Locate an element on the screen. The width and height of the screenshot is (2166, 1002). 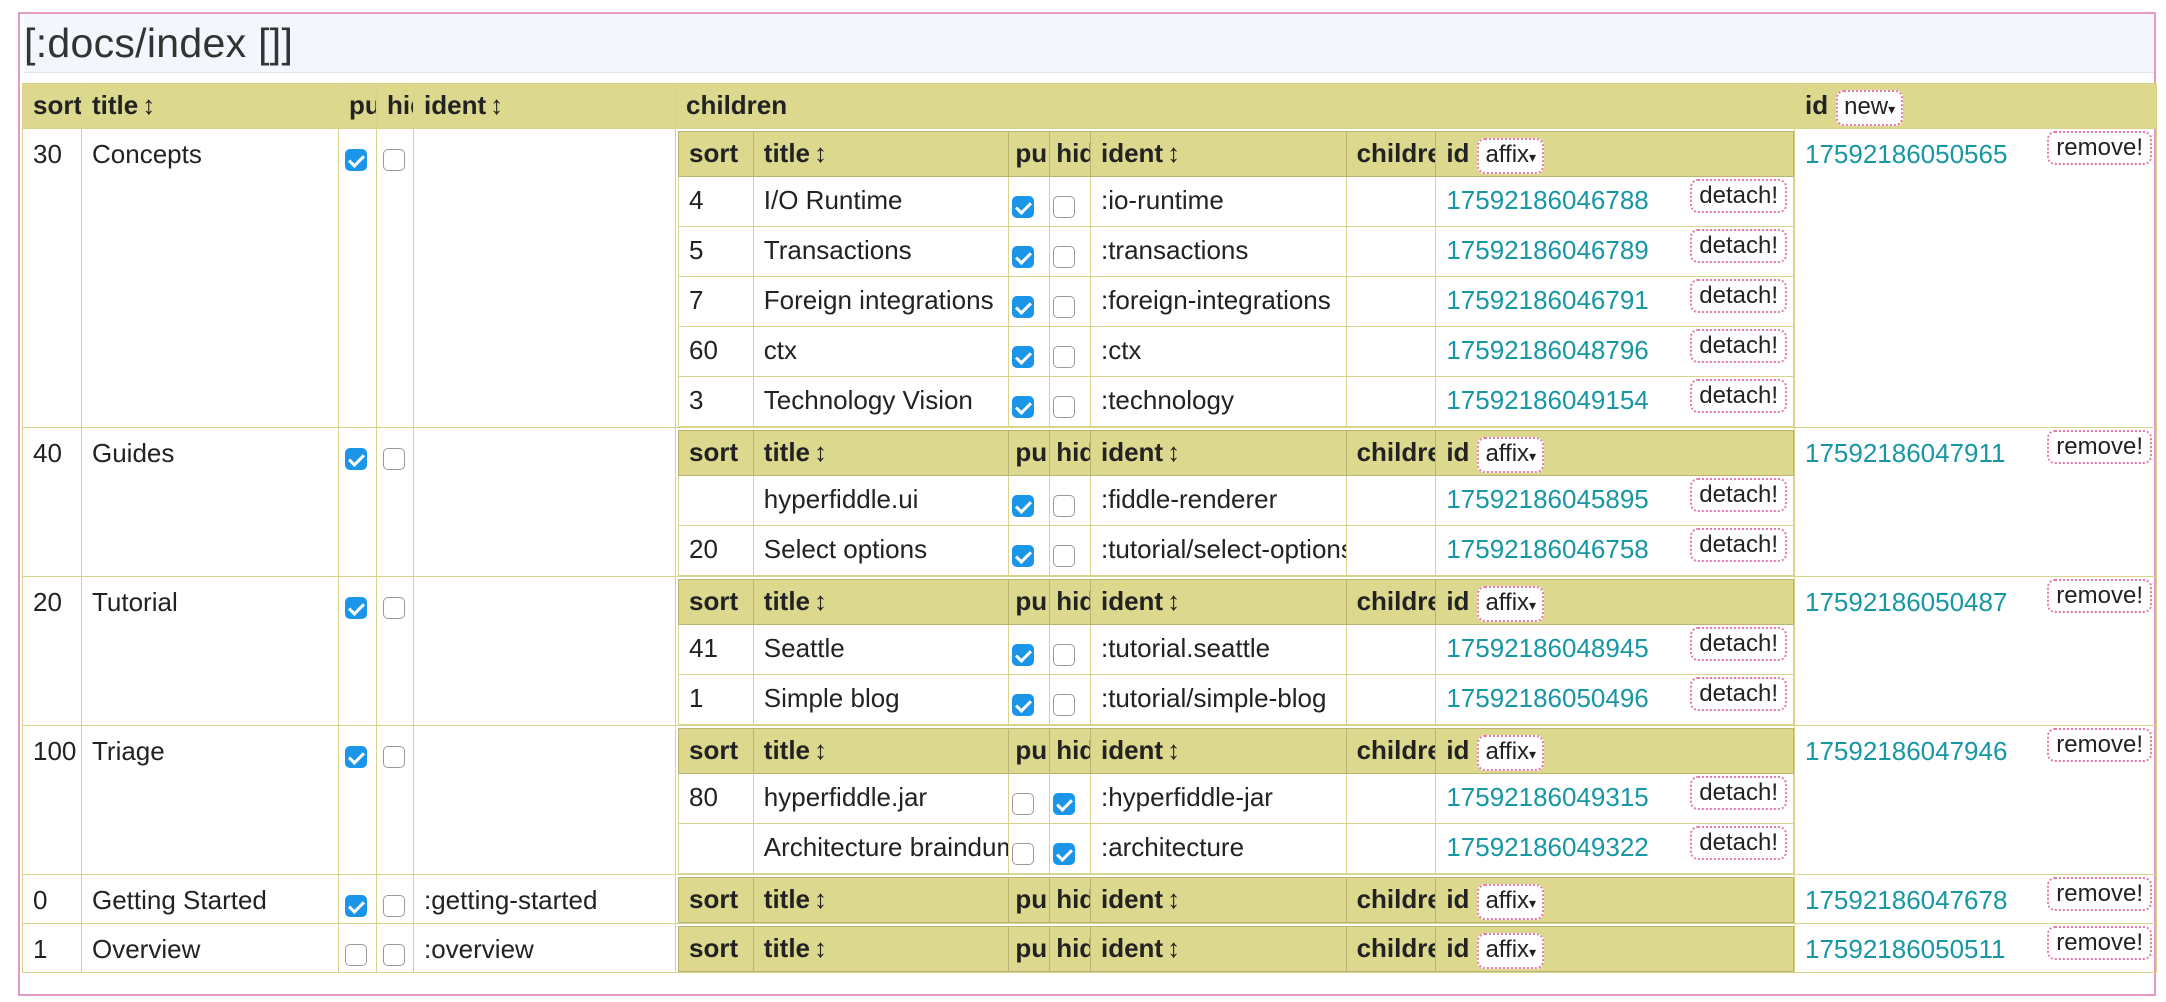
row-title: Tutorial is located at coordinates (210, 598).